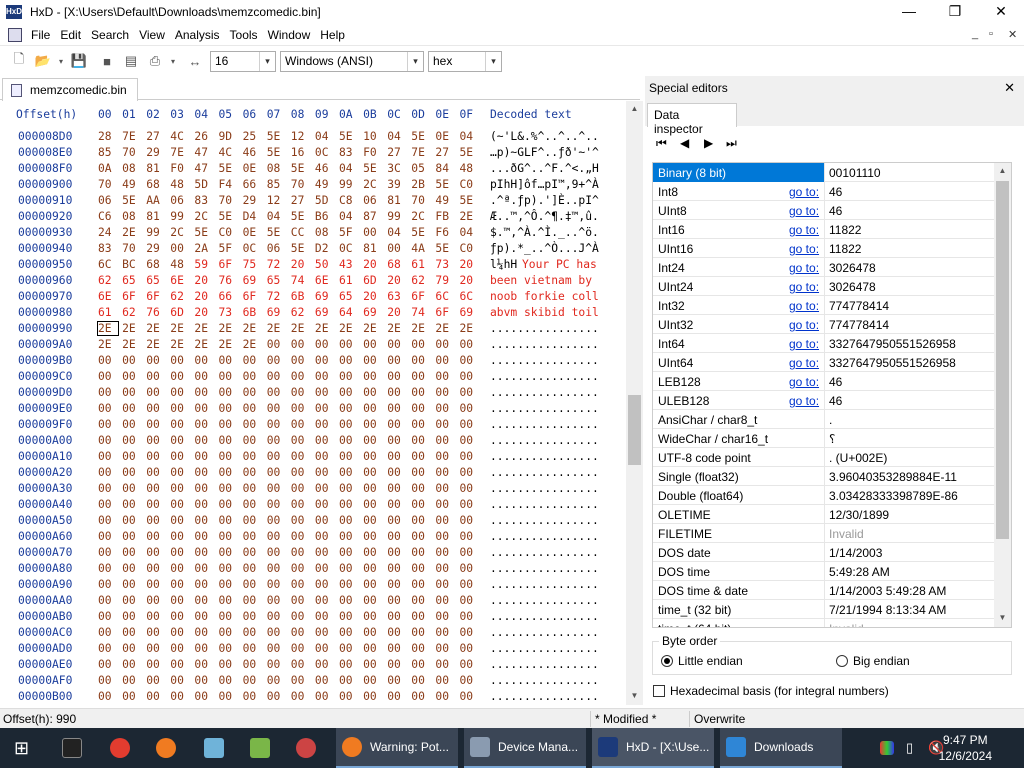  What do you see at coordinates (445, 200) in the screenshot?
I see `hex-byte: 49` at bounding box center [445, 200].